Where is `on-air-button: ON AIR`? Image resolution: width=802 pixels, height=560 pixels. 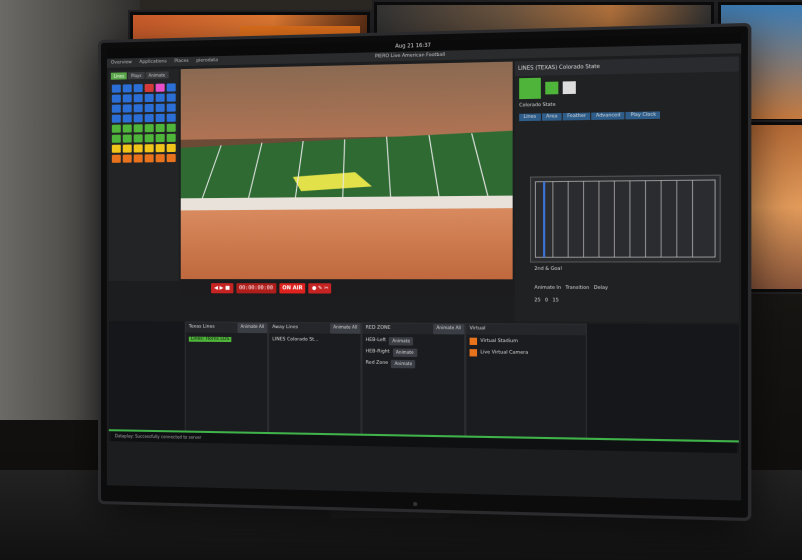 on-air-button: ON AIR is located at coordinates (292, 288).